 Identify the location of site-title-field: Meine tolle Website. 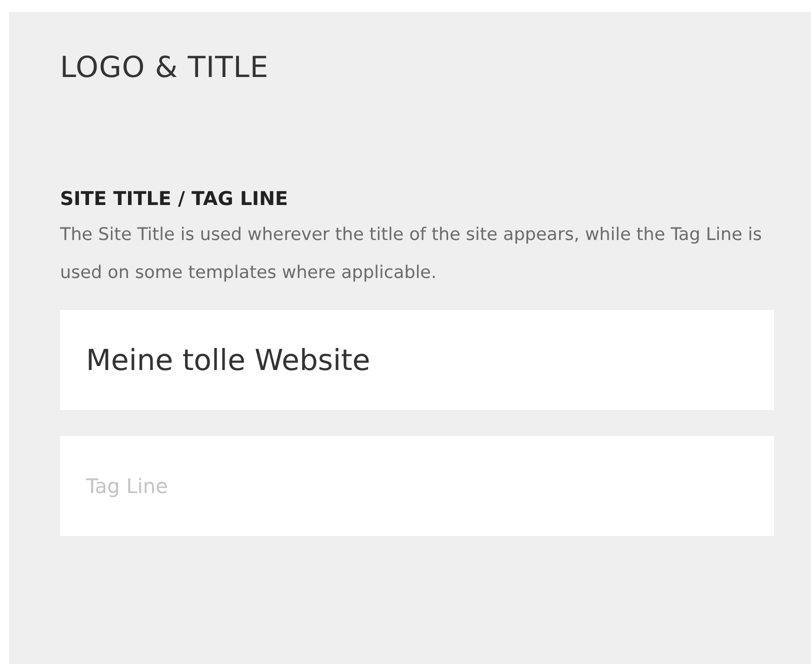
(417, 360).